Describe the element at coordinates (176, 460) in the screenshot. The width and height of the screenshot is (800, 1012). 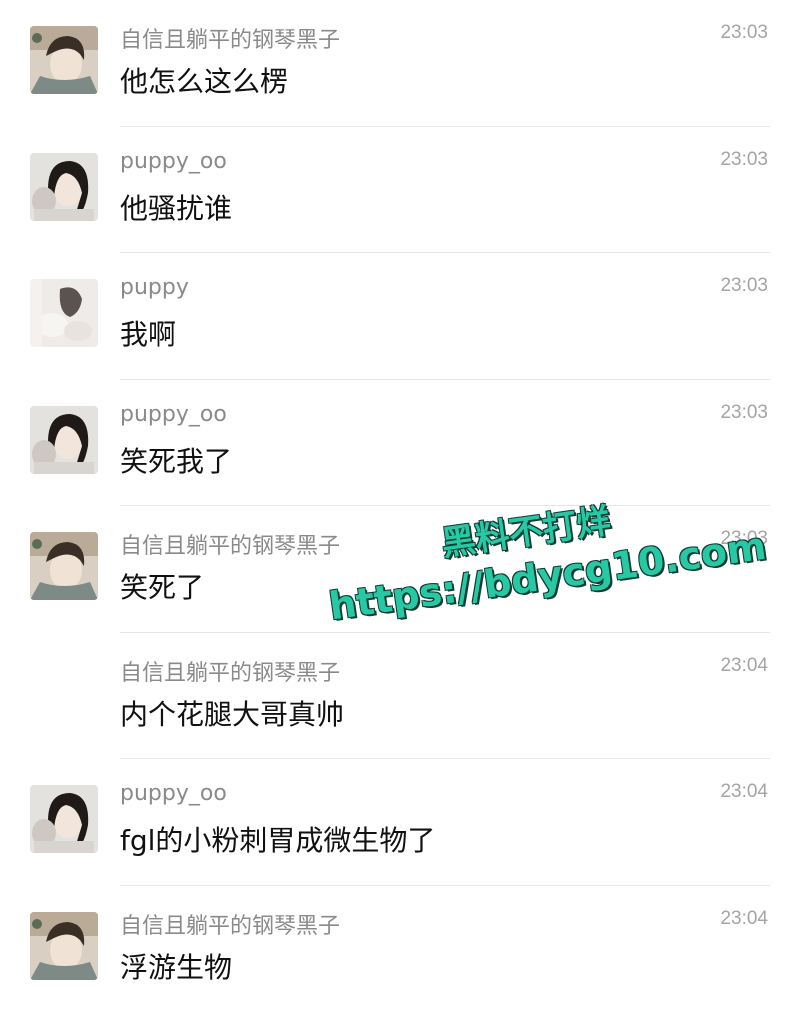
I see `message-text: 笑死我了` at that location.